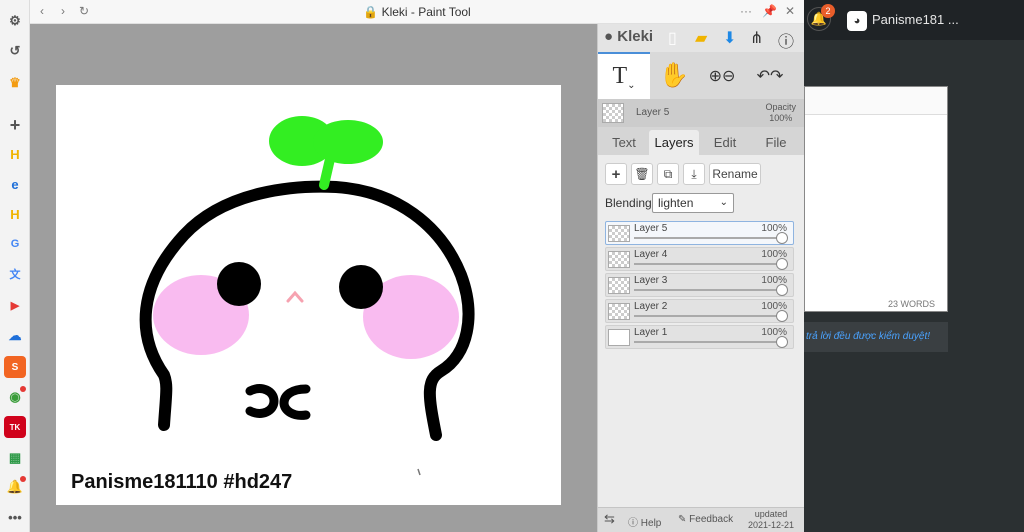 The width and height of the screenshot is (1024, 532). What do you see at coordinates (15, 125) in the screenshot?
I see `add-icon: +` at bounding box center [15, 125].